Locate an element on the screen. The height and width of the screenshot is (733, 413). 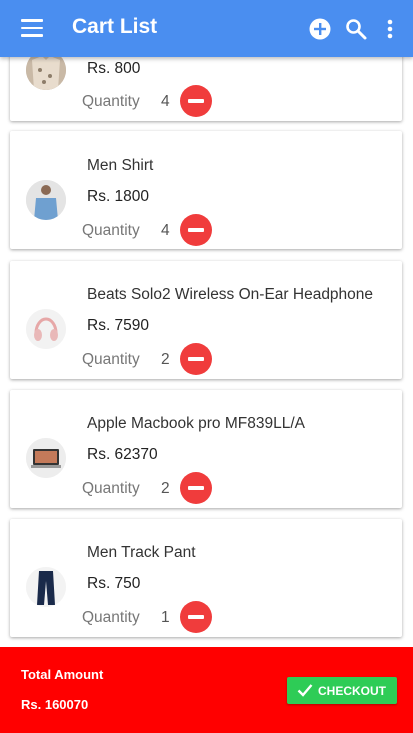
product-price: Rs. 7590 is located at coordinates (118, 325).